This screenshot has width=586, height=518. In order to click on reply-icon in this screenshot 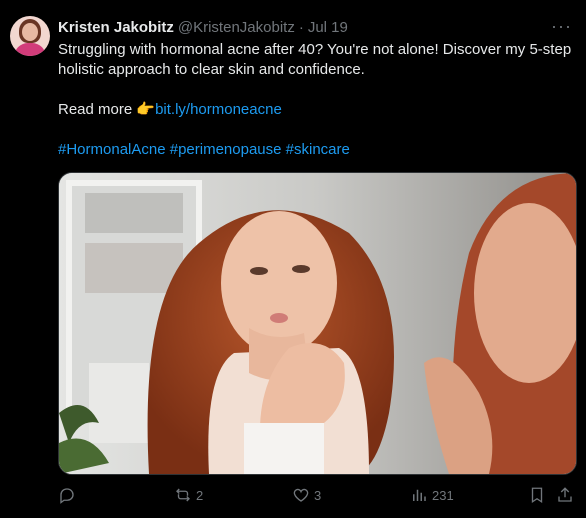, I will do `click(67, 496)`.